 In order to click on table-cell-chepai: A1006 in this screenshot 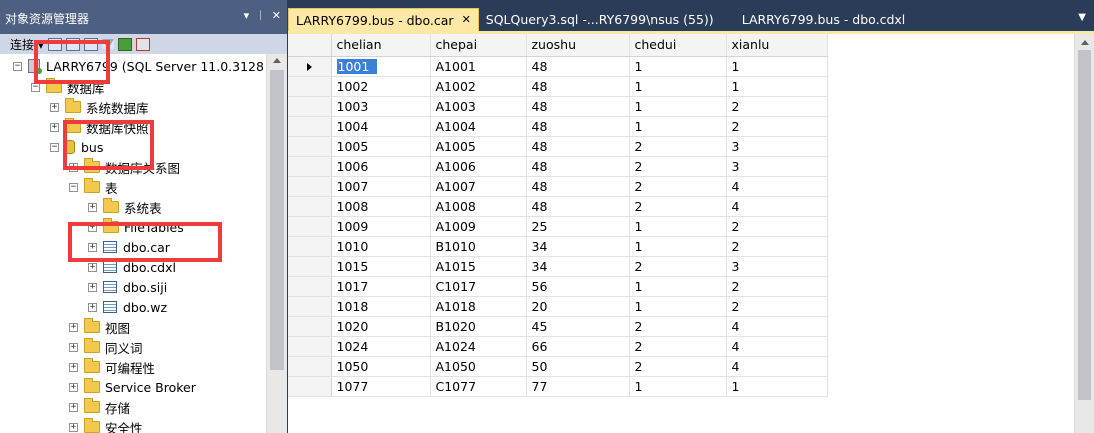, I will do `click(478, 166)`.